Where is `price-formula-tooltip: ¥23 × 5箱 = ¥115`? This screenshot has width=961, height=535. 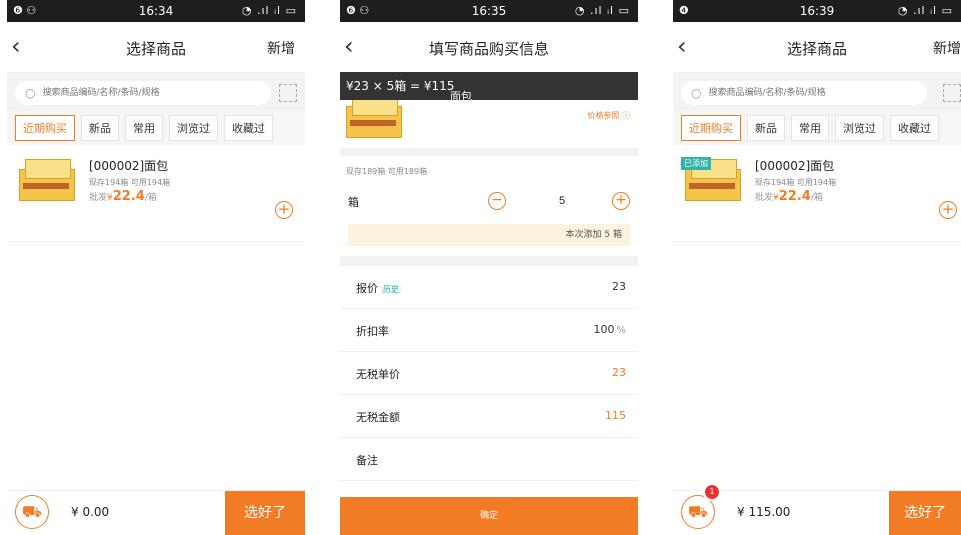
price-formula-tooltip: ¥23 × 5箱 = ¥115 is located at coordinates (489, 86).